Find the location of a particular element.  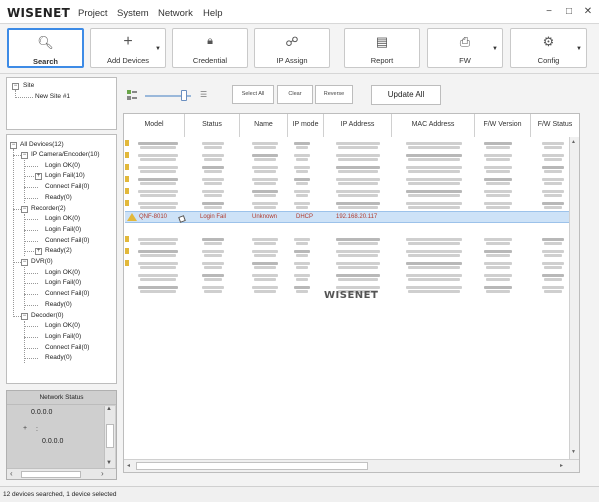

ip-assign-button: ☍ IP Assign is located at coordinates (292, 48).